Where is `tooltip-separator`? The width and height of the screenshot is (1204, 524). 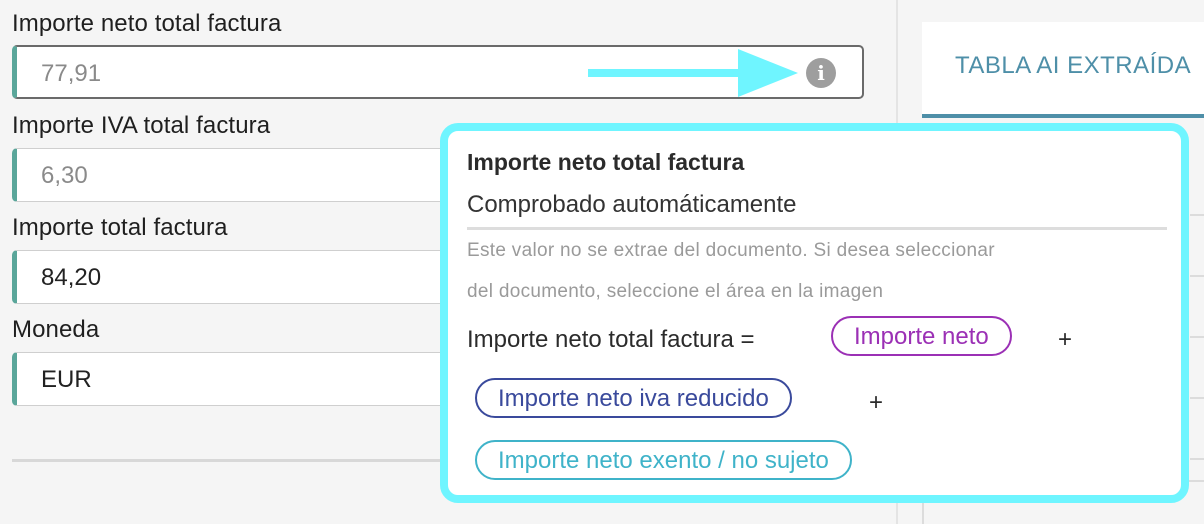
tooltip-separator is located at coordinates (817, 228).